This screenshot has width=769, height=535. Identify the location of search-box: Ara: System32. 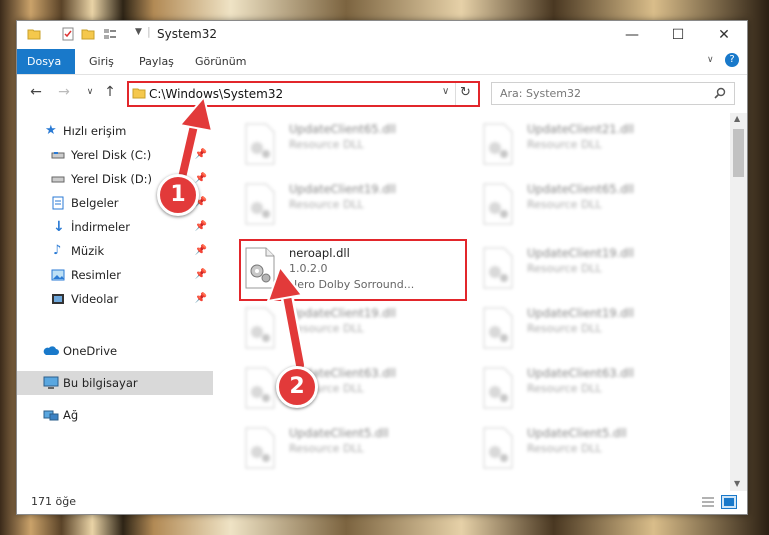
(613, 93).